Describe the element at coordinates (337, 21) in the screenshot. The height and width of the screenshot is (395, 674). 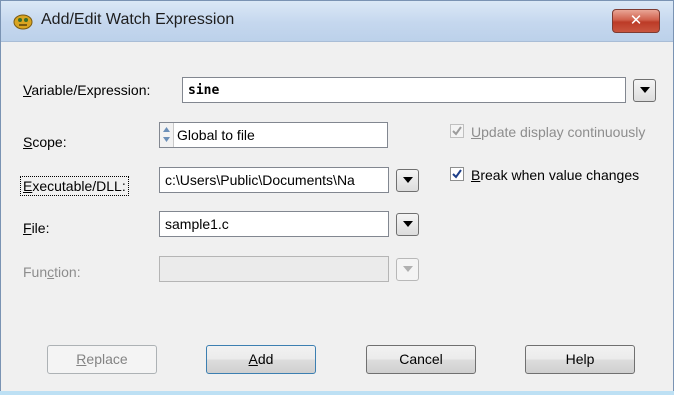
I see `title-bar: Add/Edit Watch Expression ✕` at that location.